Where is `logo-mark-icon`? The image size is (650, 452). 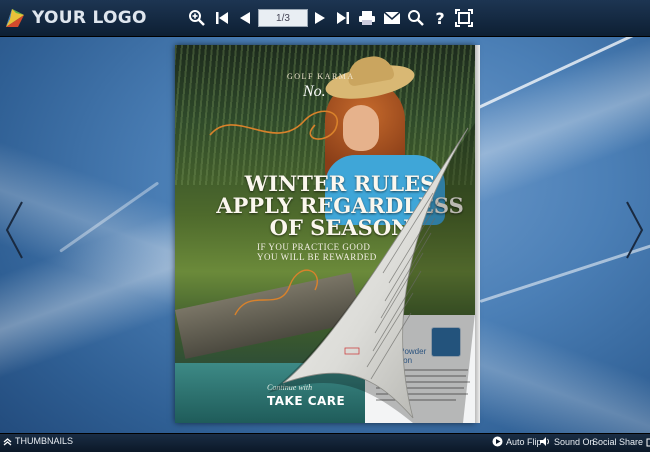
logo-mark-icon is located at coordinates (15, 18).